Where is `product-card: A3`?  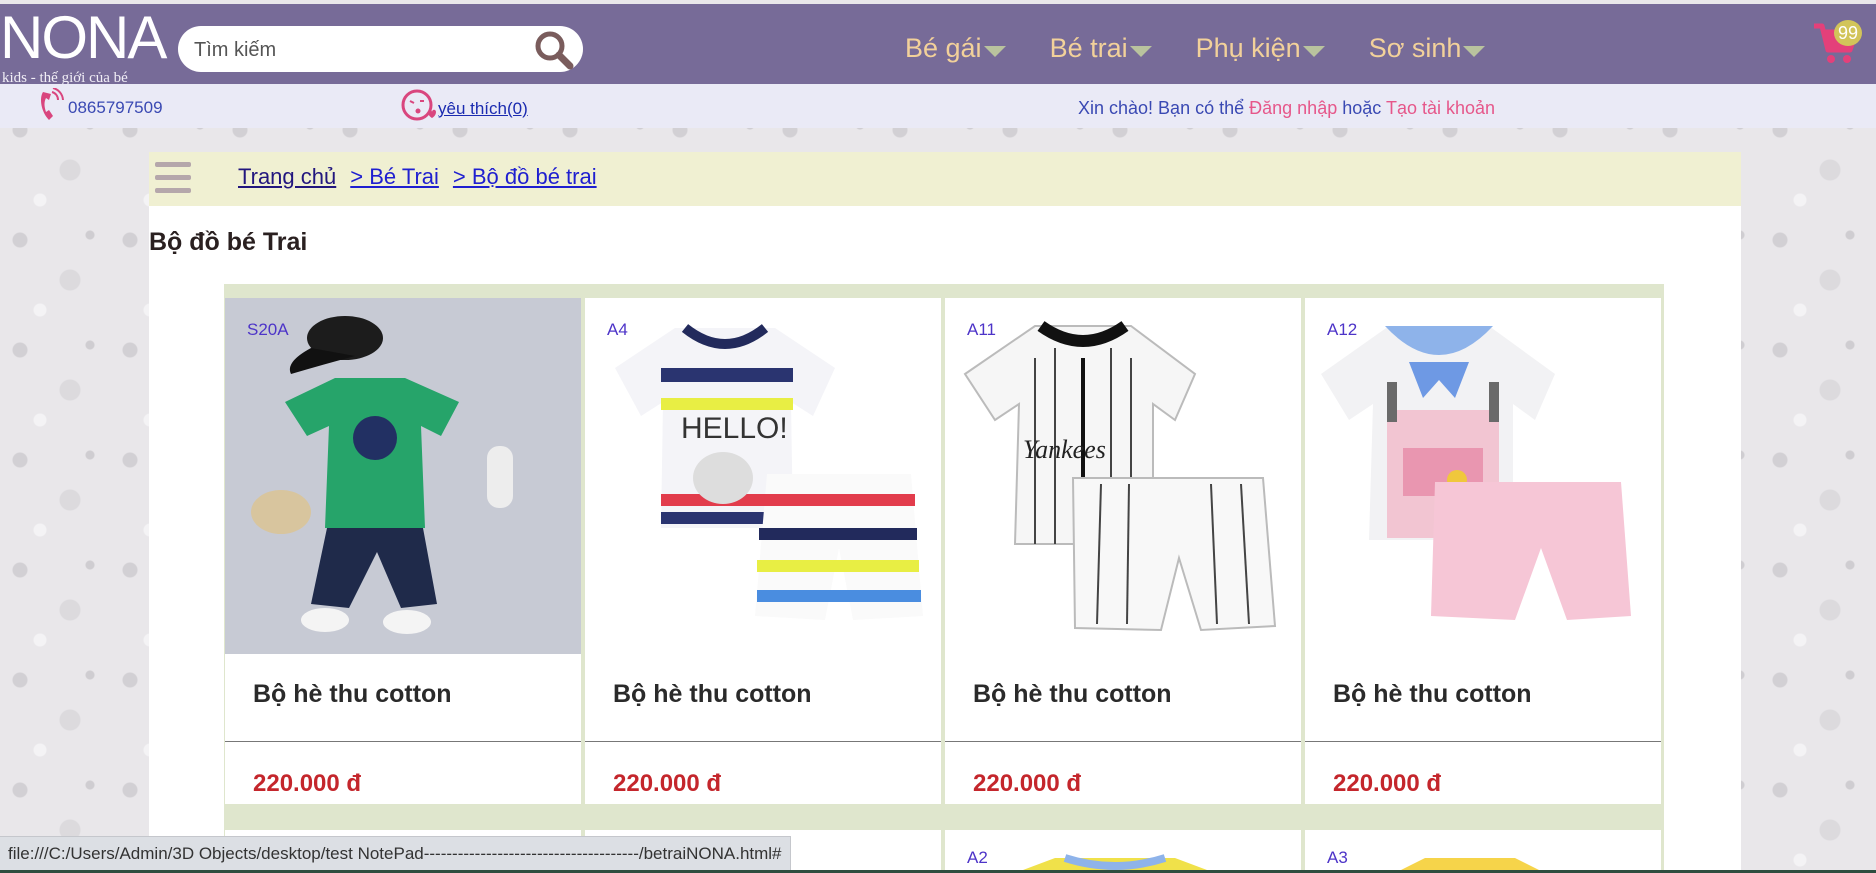
product-card: A3 is located at coordinates (1483, 851).